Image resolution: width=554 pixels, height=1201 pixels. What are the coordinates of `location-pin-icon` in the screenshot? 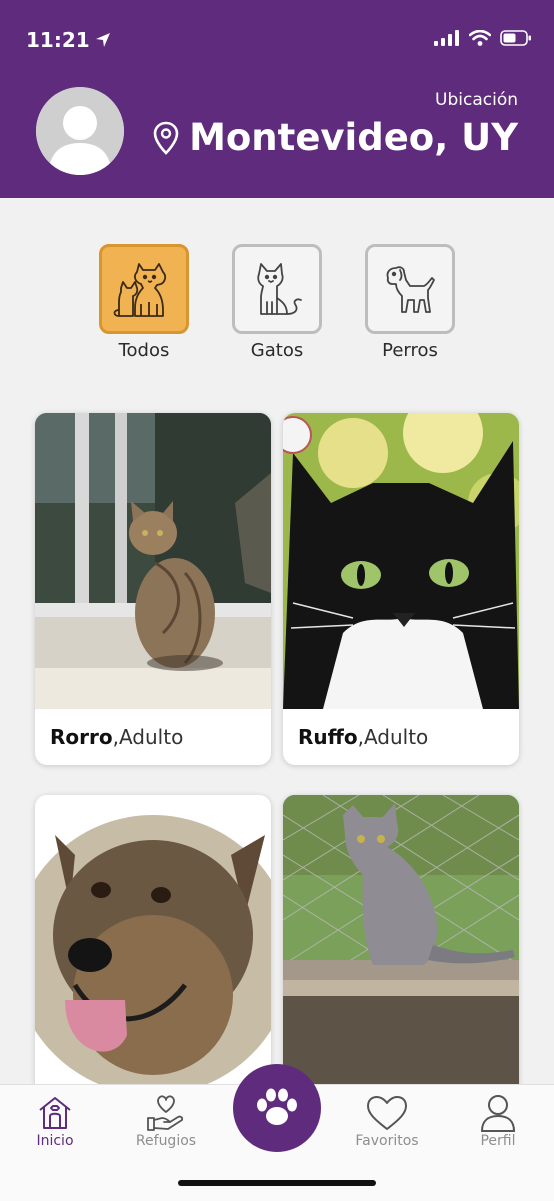 It's located at (166, 138).